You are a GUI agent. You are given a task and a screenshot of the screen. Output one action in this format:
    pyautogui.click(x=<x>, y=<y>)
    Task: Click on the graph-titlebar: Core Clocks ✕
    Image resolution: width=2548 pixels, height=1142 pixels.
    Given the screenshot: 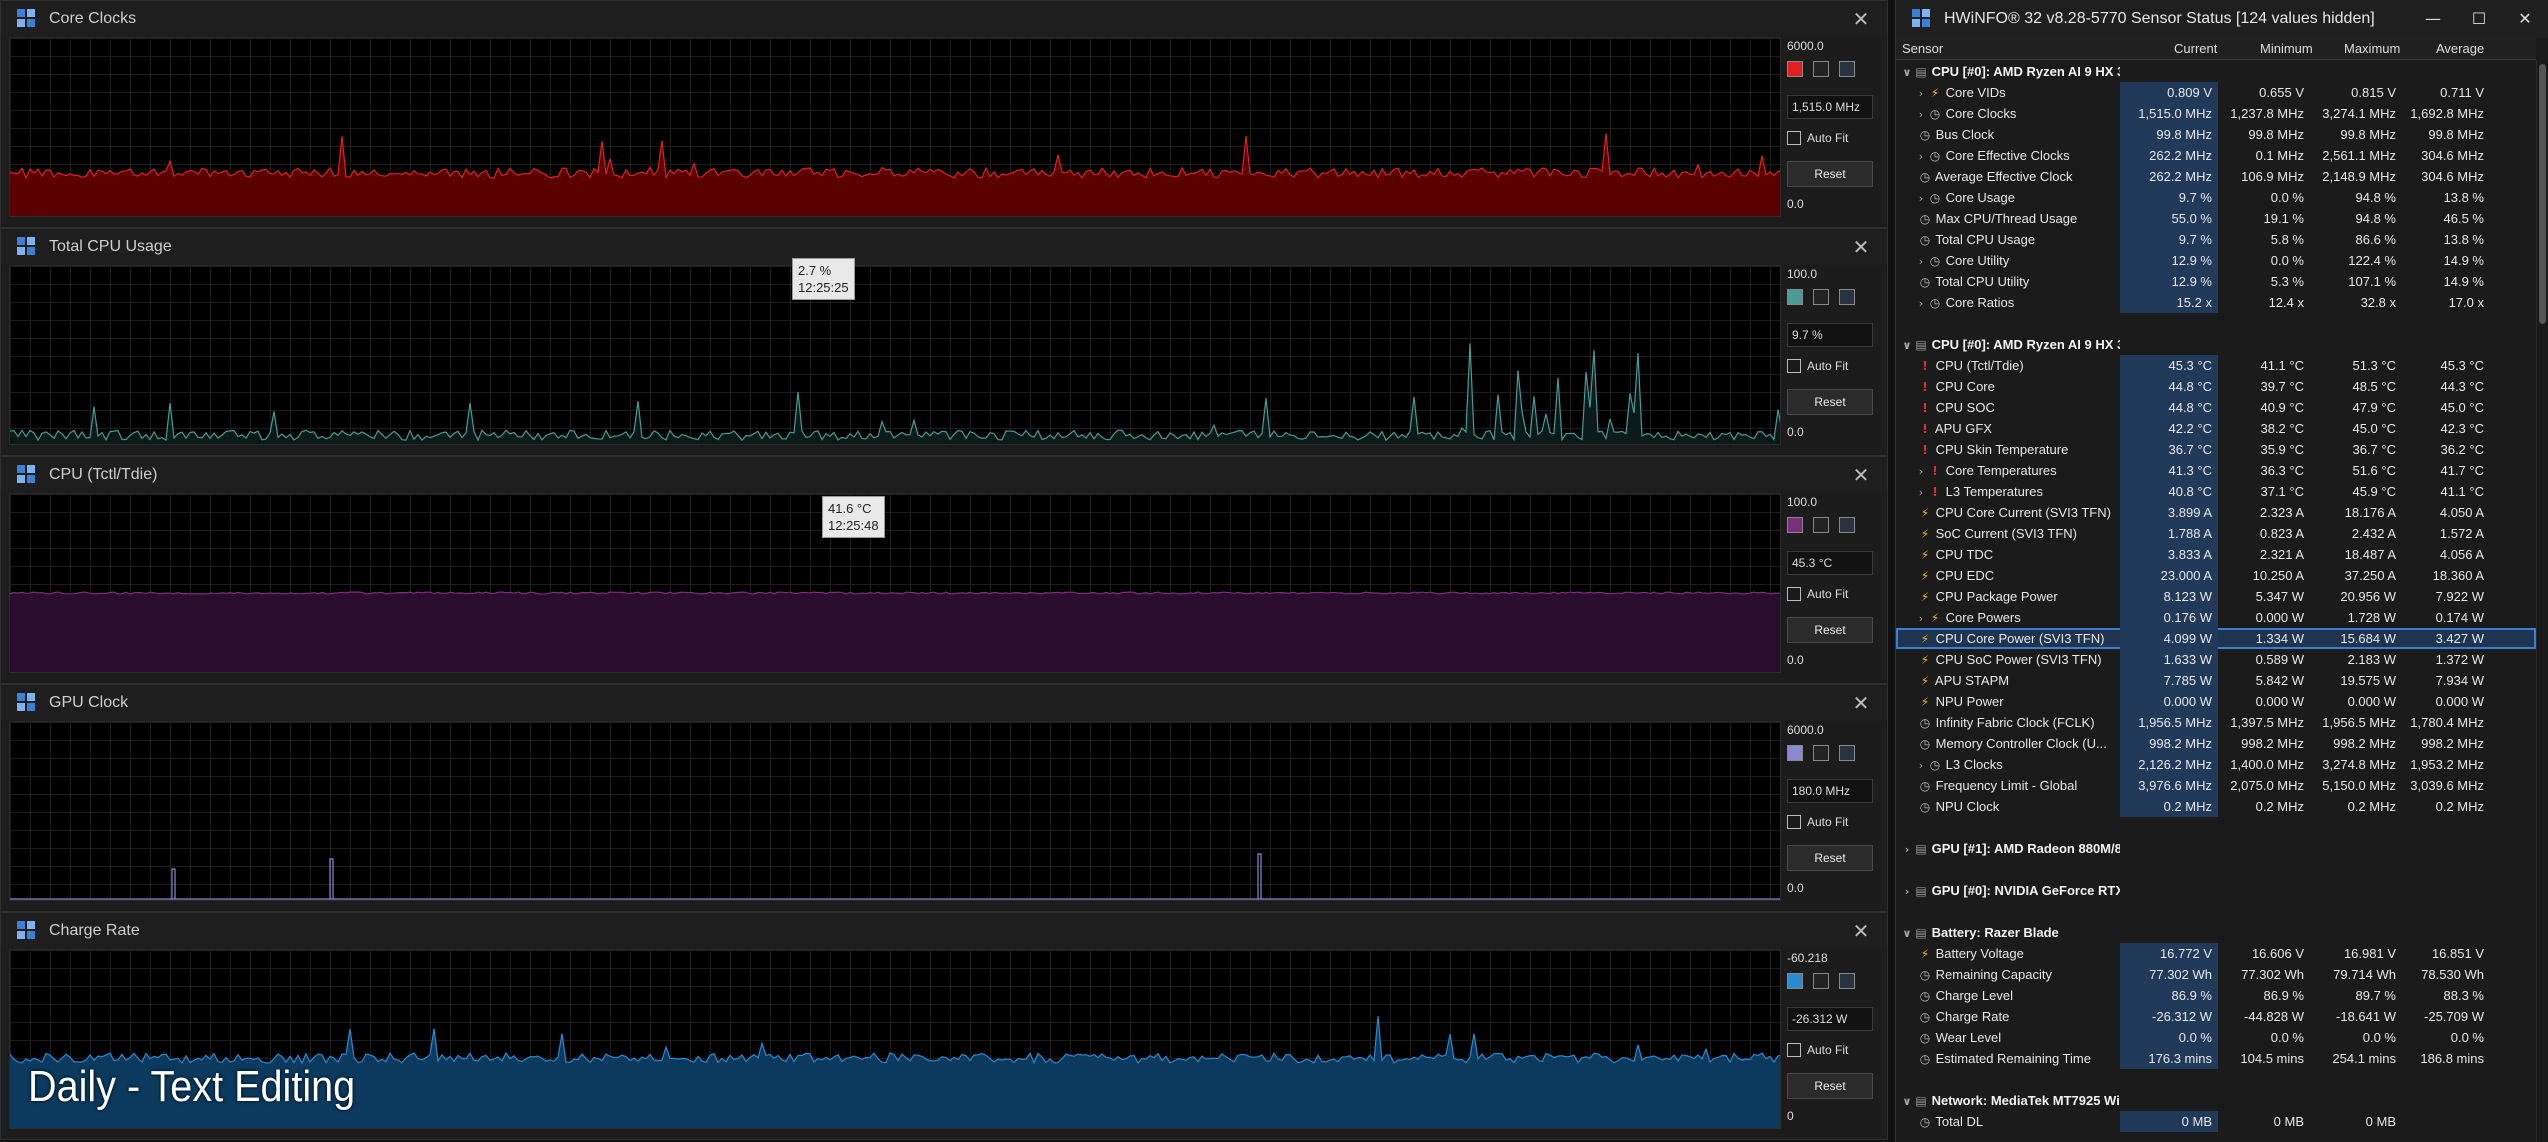 What is the action you would take?
    pyautogui.click(x=944, y=19)
    